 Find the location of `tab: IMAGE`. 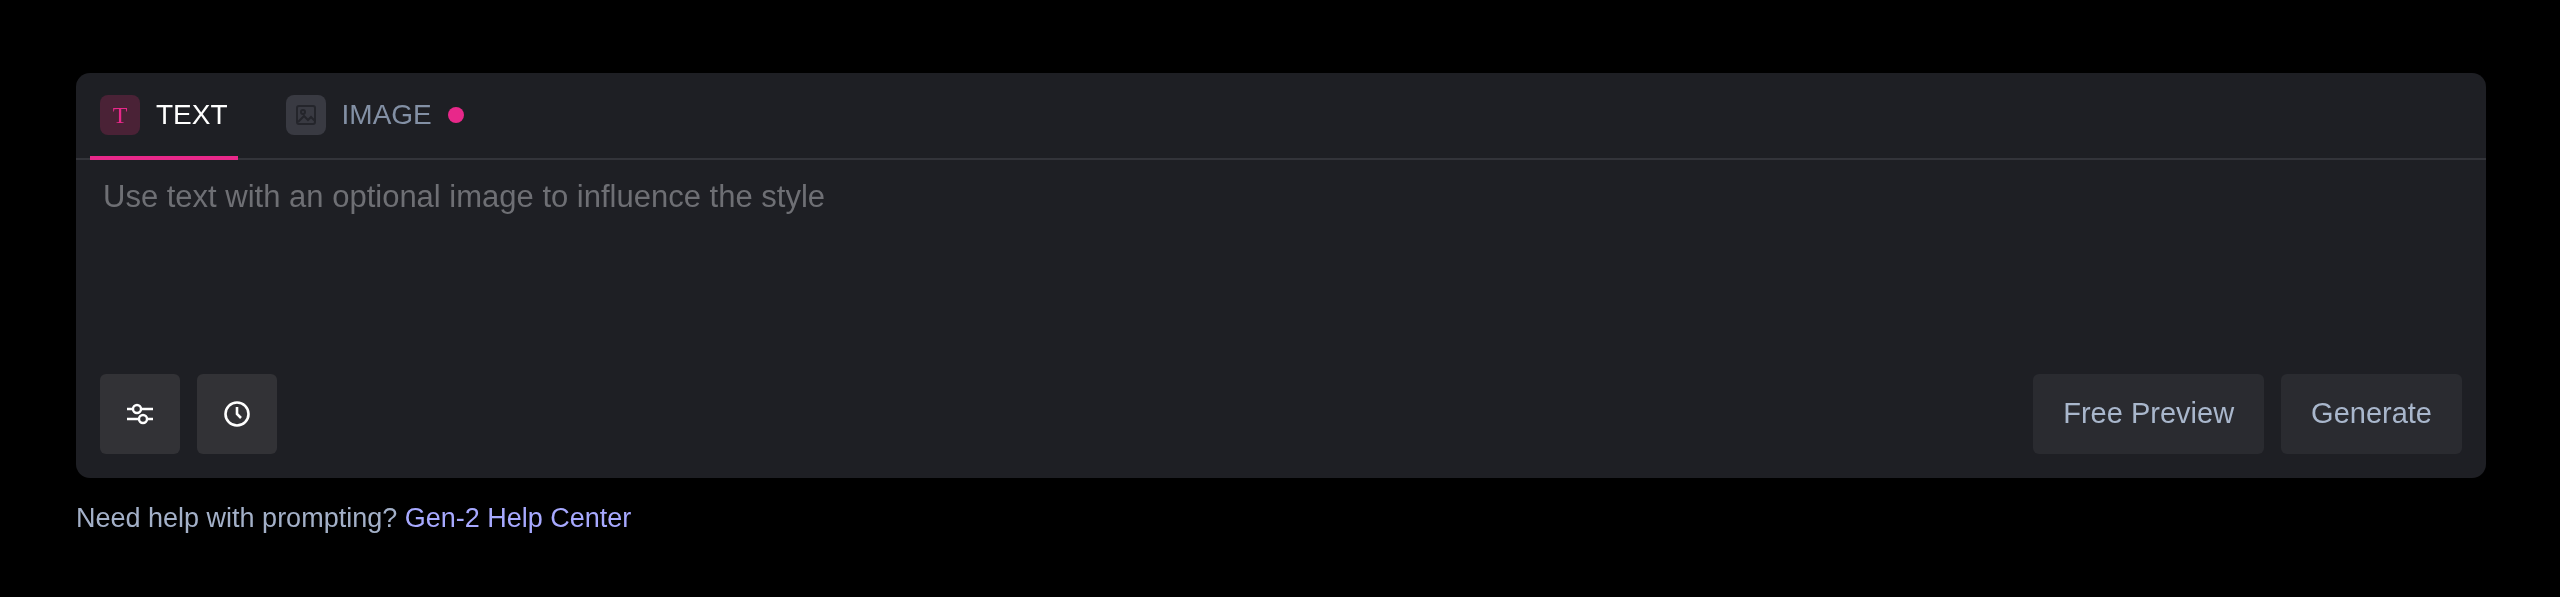

tab: IMAGE is located at coordinates (374, 116).